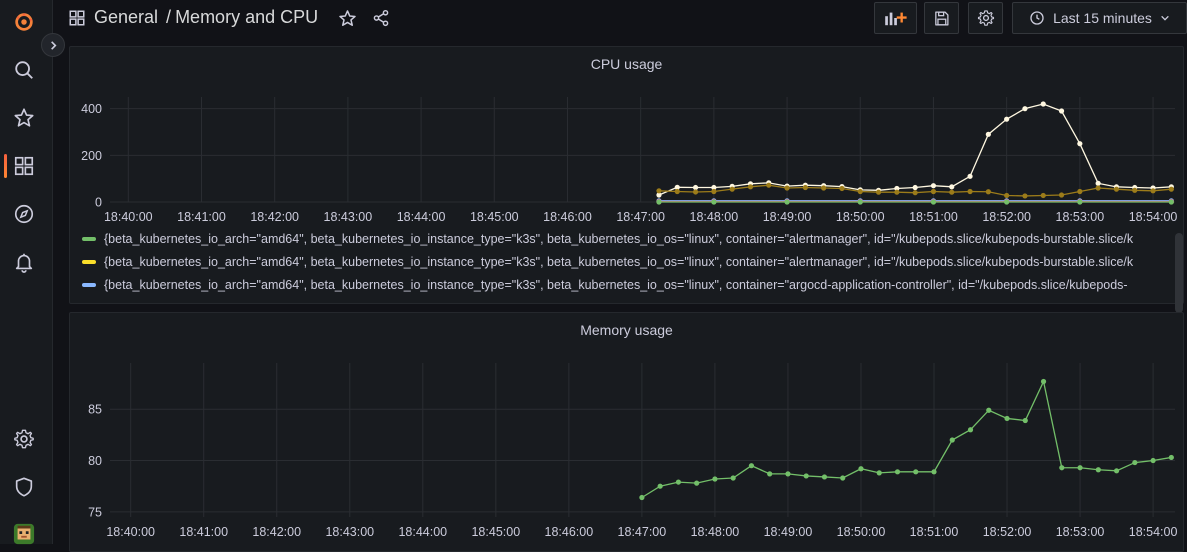 Image resolution: width=1187 pixels, height=552 pixels. I want to click on dashboard-title: Memory and CPU, so click(246, 17).